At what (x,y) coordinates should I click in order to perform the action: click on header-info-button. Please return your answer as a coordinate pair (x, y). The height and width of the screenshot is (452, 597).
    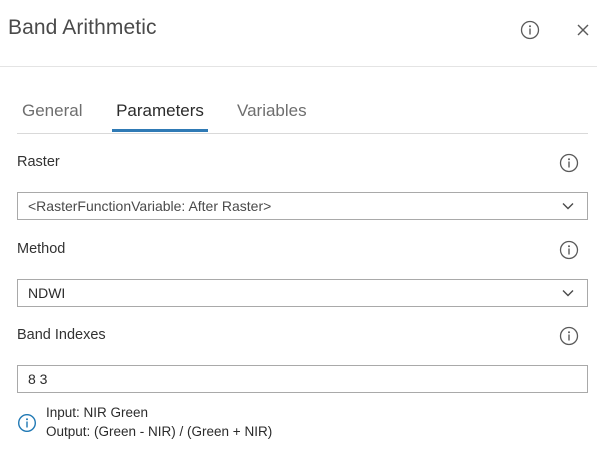
    Looking at the image, I should click on (530, 30).